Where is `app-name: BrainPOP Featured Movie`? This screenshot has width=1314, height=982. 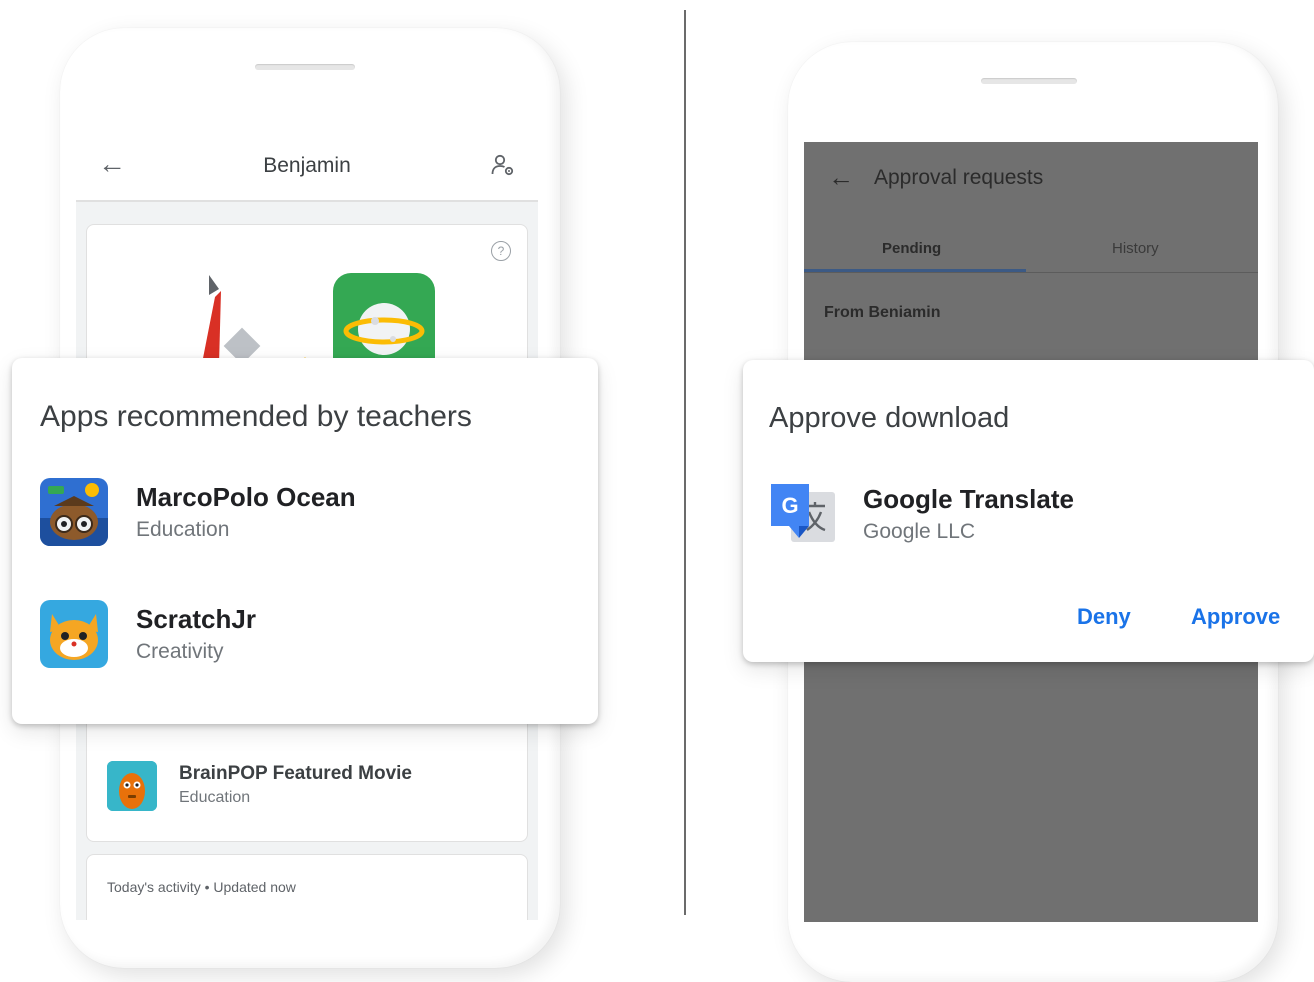 app-name: BrainPOP Featured Movie is located at coordinates (295, 773).